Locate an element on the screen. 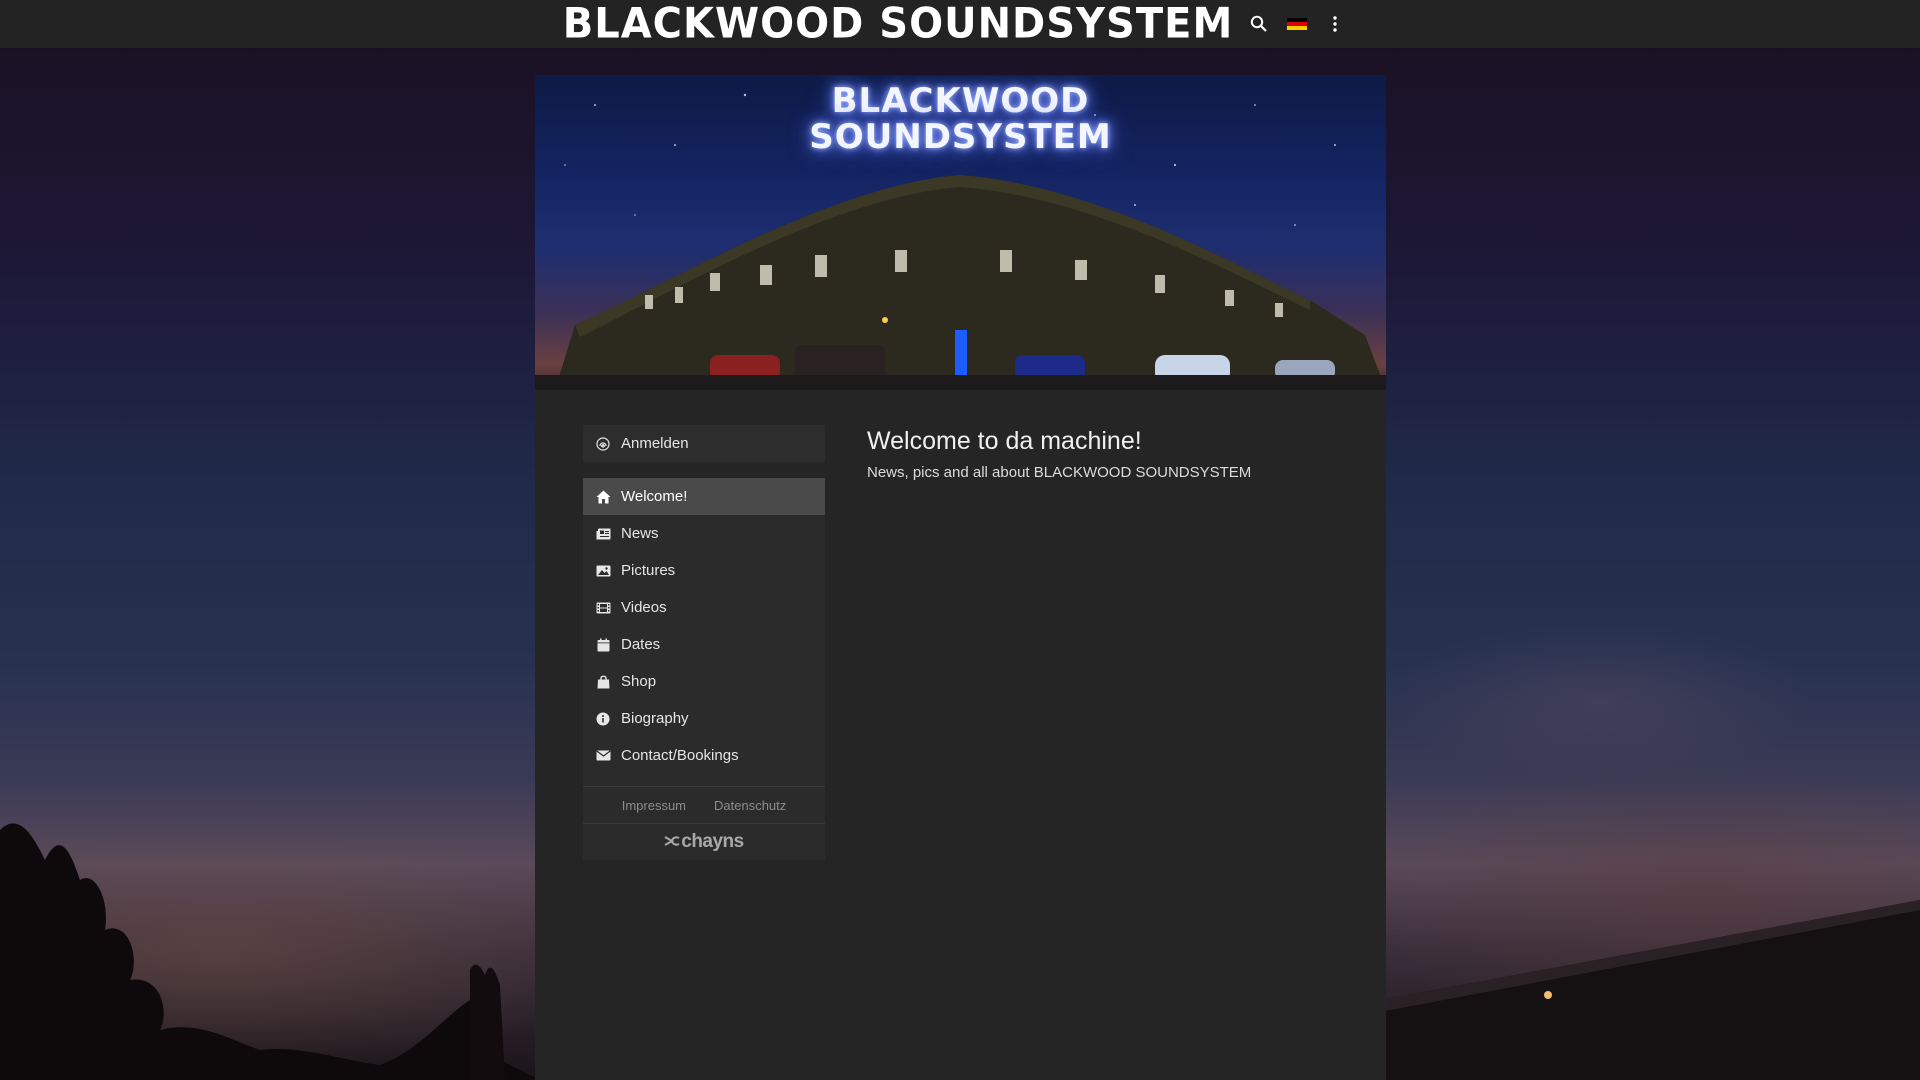 The height and width of the screenshot is (1080, 1920). envelope-icon is located at coordinates (603, 756).